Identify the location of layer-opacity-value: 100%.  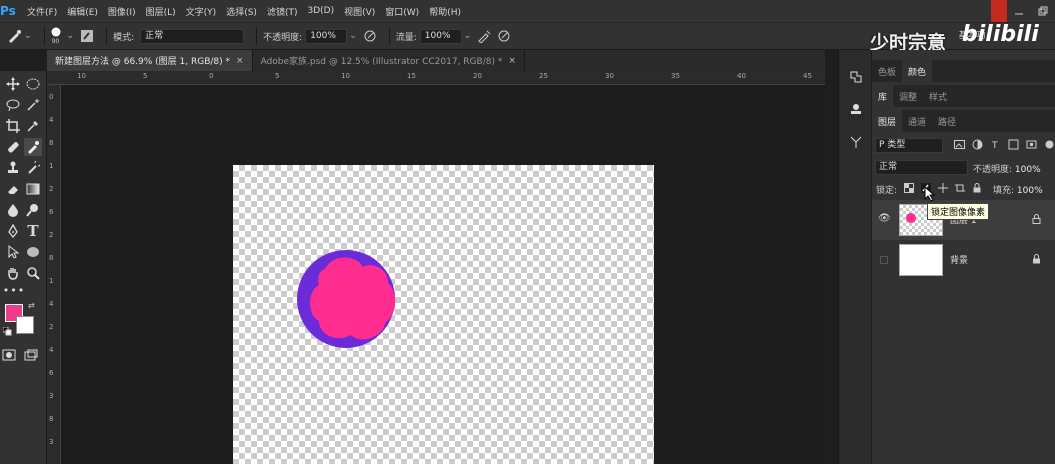
(1028, 170).